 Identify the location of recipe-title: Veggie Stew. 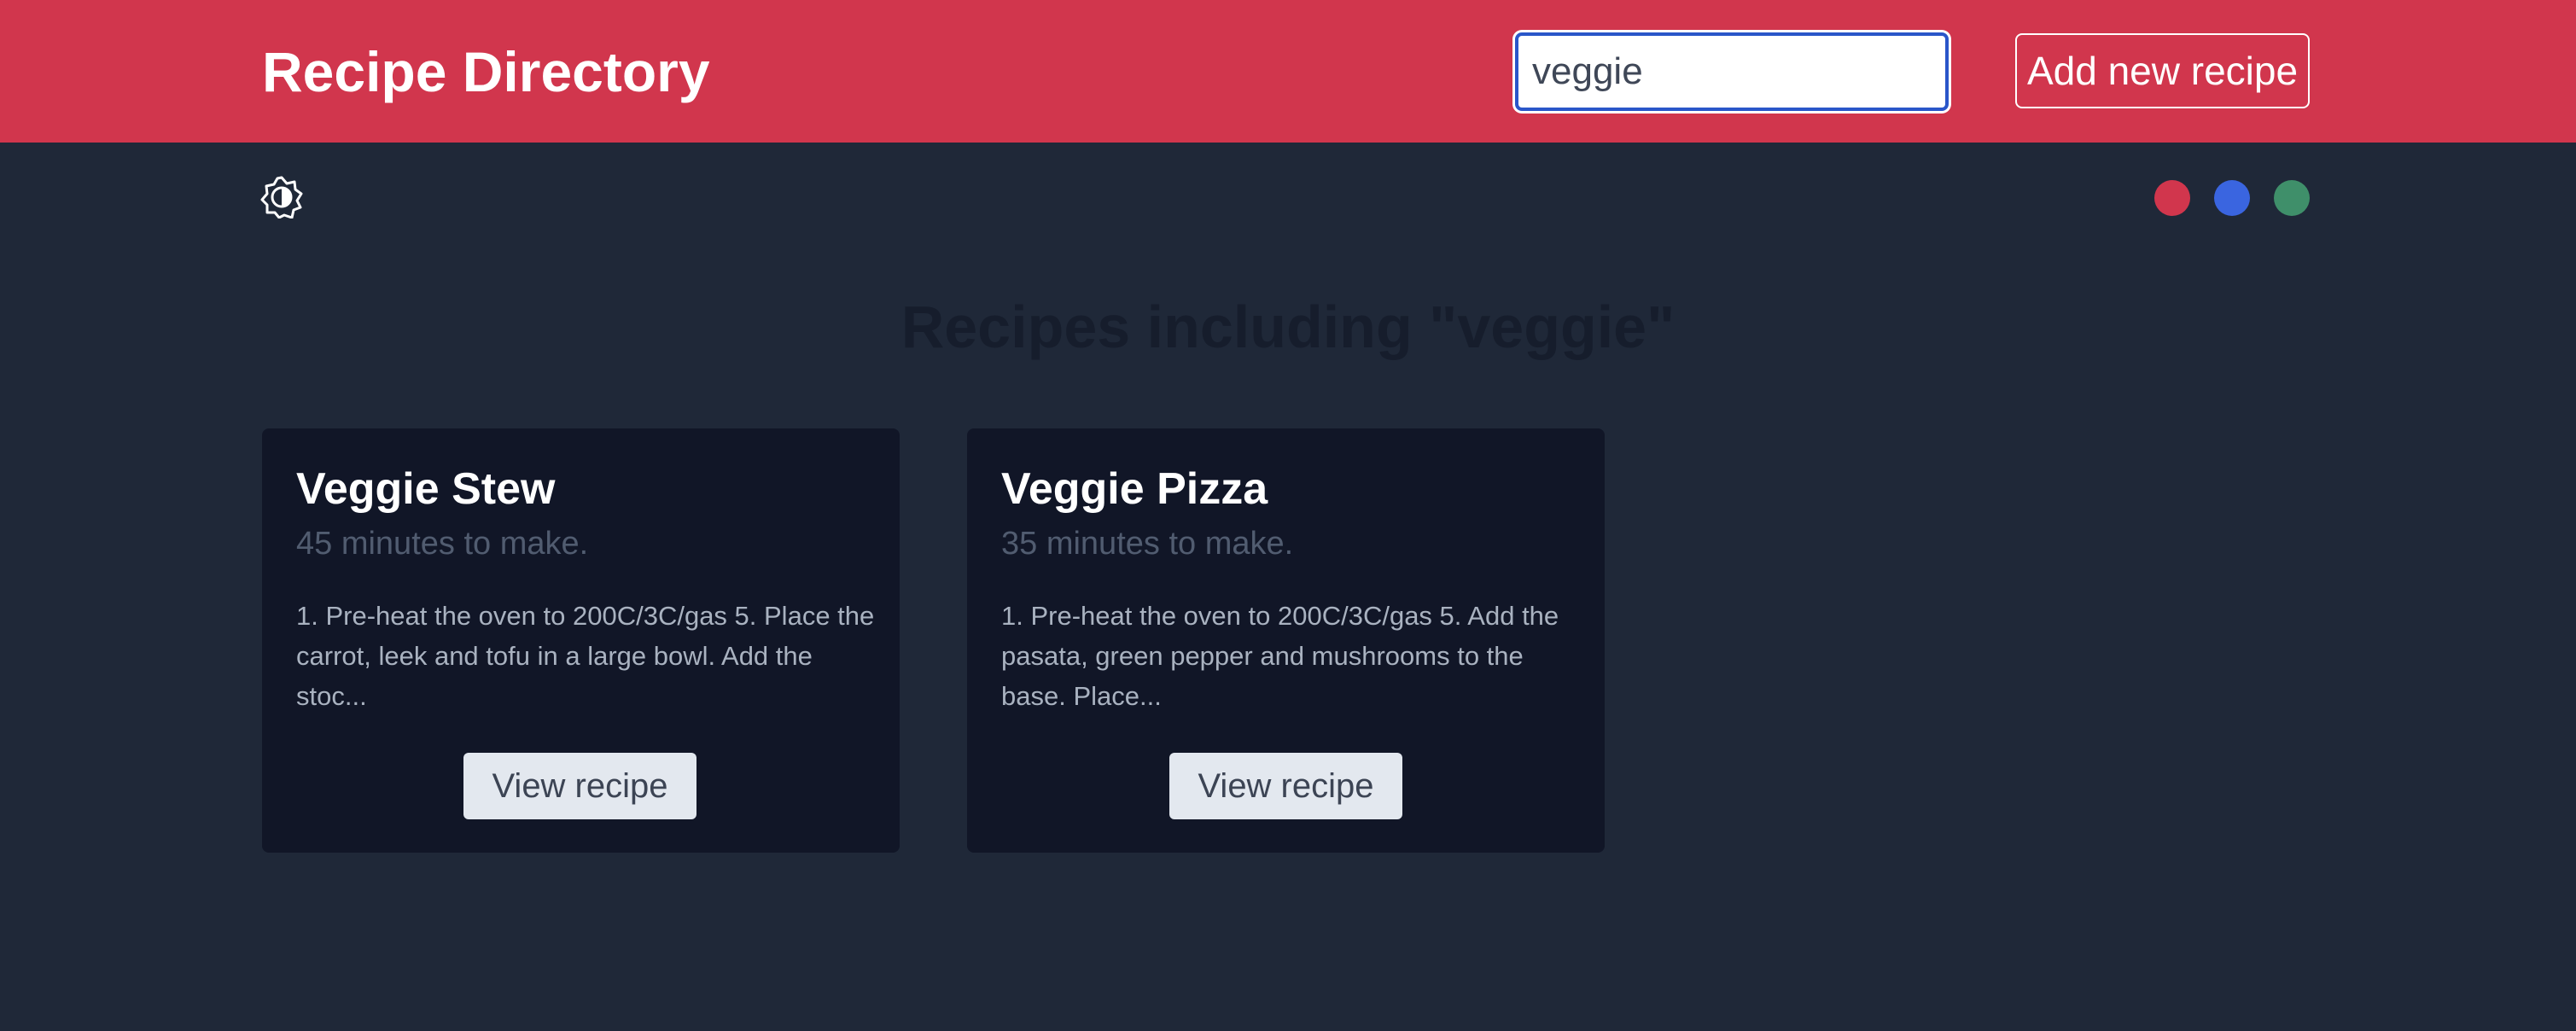
(426, 489).